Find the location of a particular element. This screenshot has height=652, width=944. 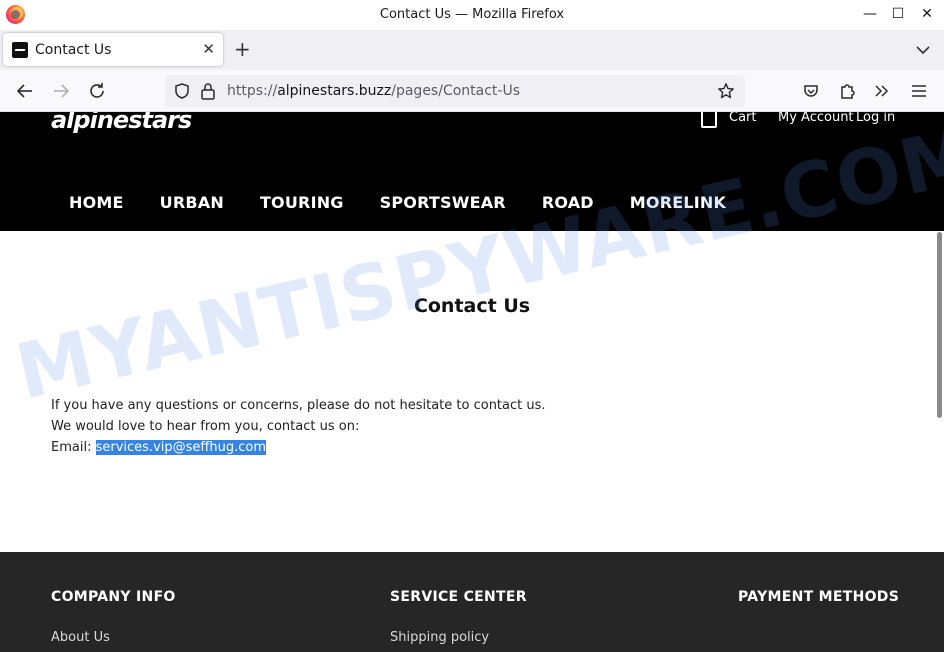

url-path: /pages/Contact-Us is located at coordinates (456, 91).